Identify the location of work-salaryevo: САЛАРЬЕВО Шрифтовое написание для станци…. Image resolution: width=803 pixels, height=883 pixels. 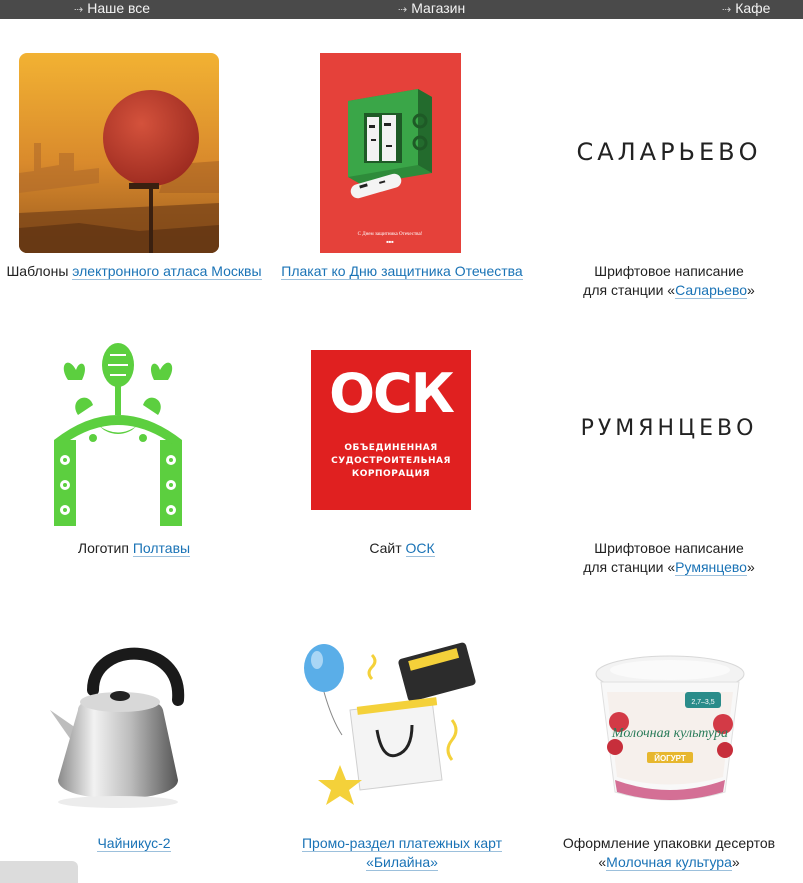
(669, 160).